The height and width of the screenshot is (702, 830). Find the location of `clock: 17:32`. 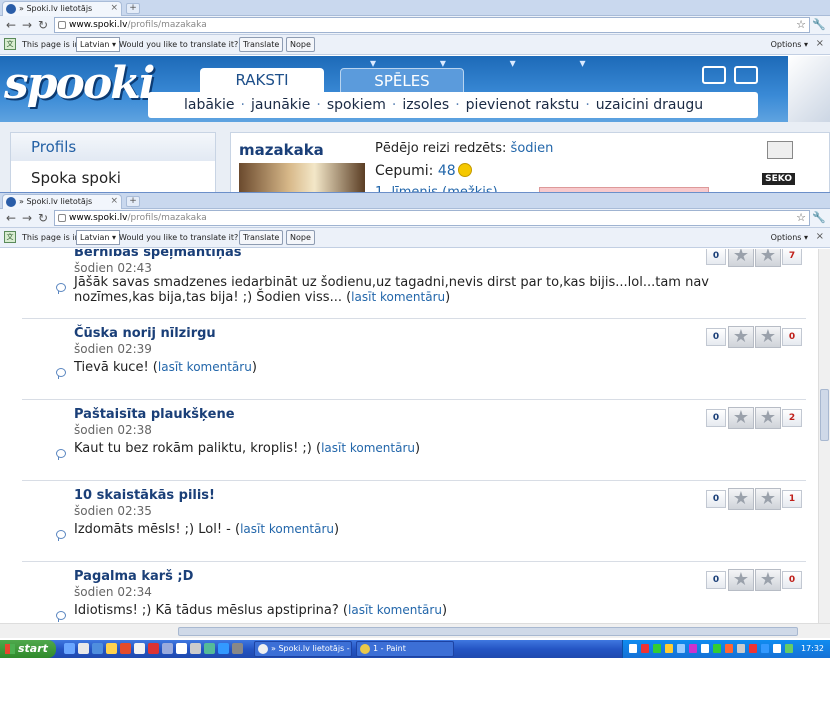

clock: 17:32 is located at coordinates (812, 649).